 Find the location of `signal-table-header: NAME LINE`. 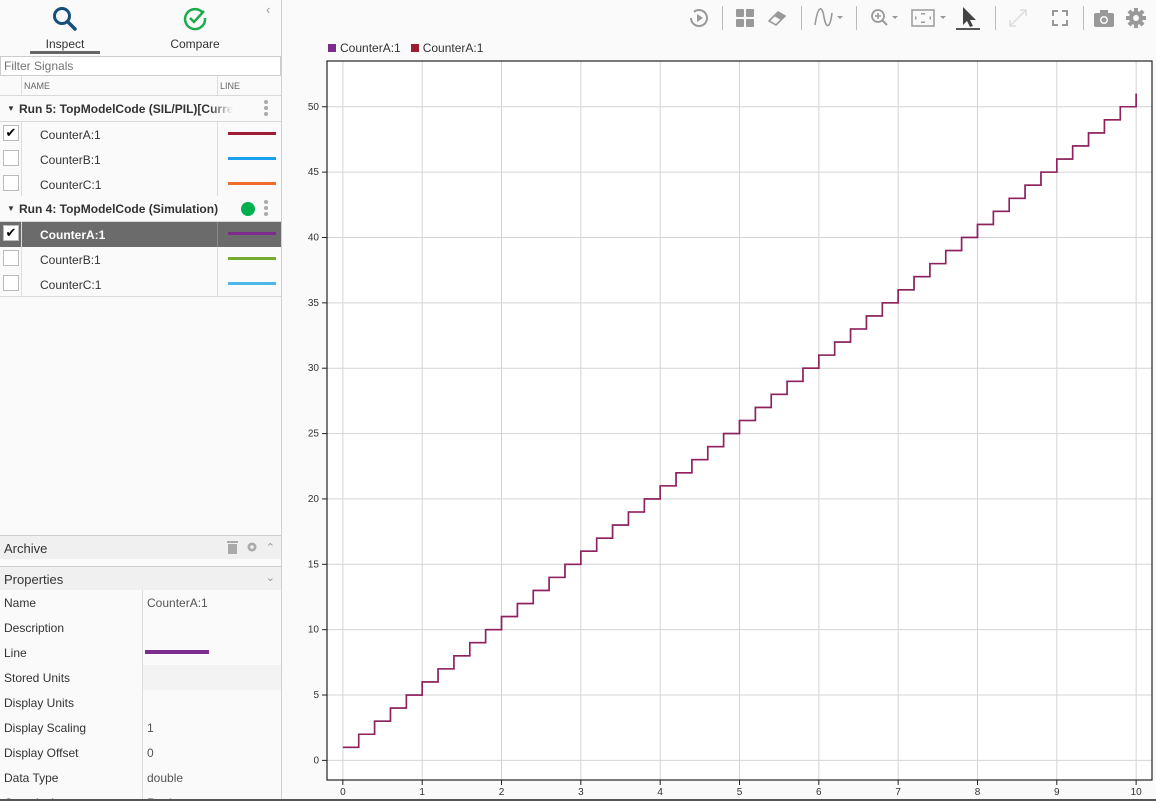

signal-table-header: NAME LINE is located at coordinates (140, 86).